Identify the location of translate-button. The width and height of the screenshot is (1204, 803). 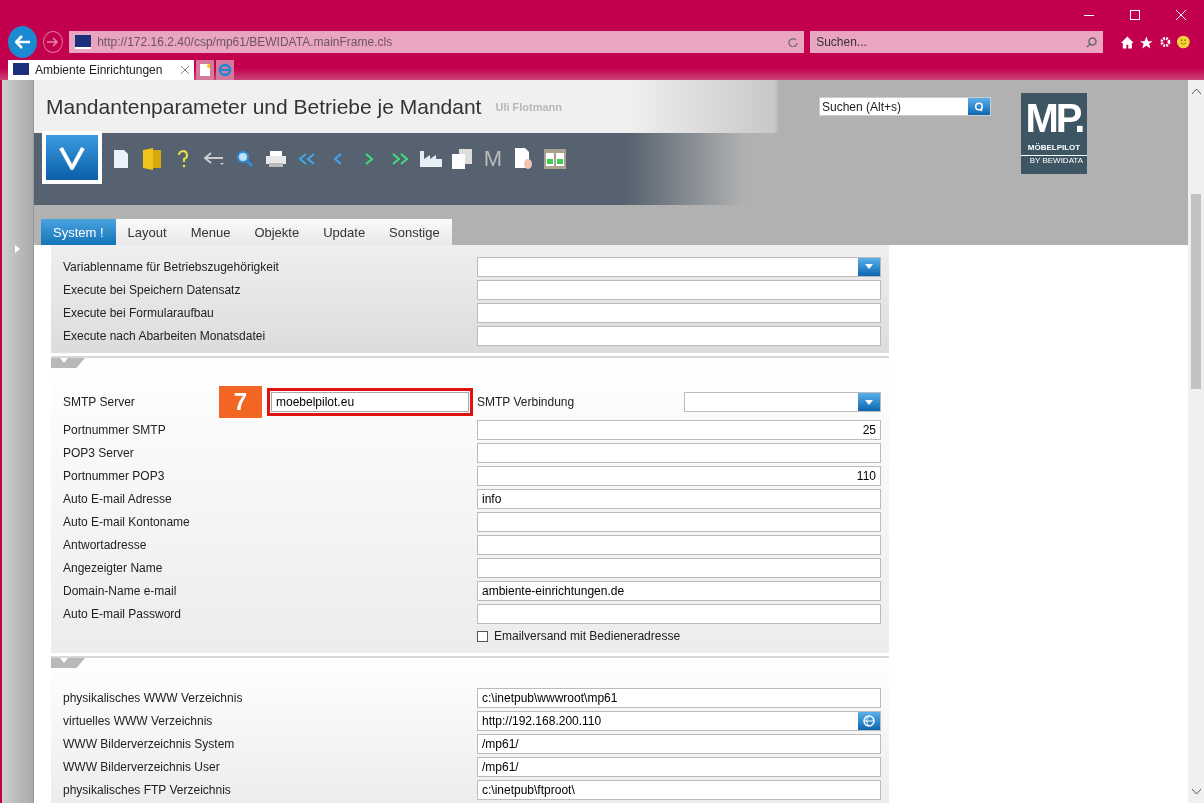
(555, 159).